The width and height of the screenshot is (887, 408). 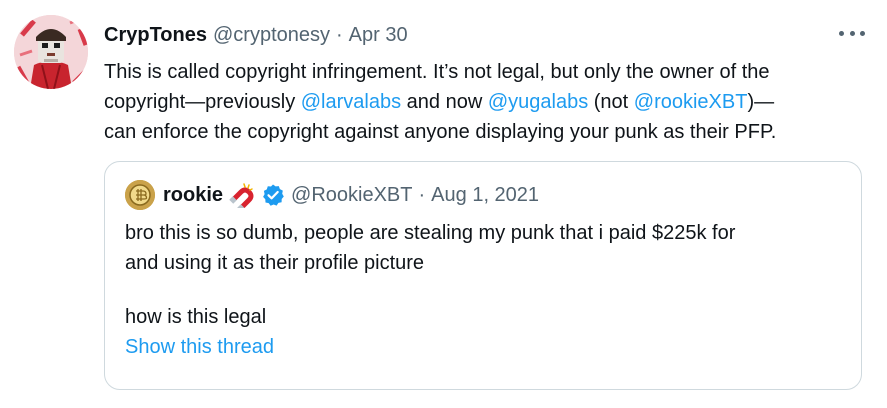 What do you see at coordinates (691, 102) in the screenshot?
I see `mention-link-rookiexbt: @rookieXBT` at bounding box center [691, 102].